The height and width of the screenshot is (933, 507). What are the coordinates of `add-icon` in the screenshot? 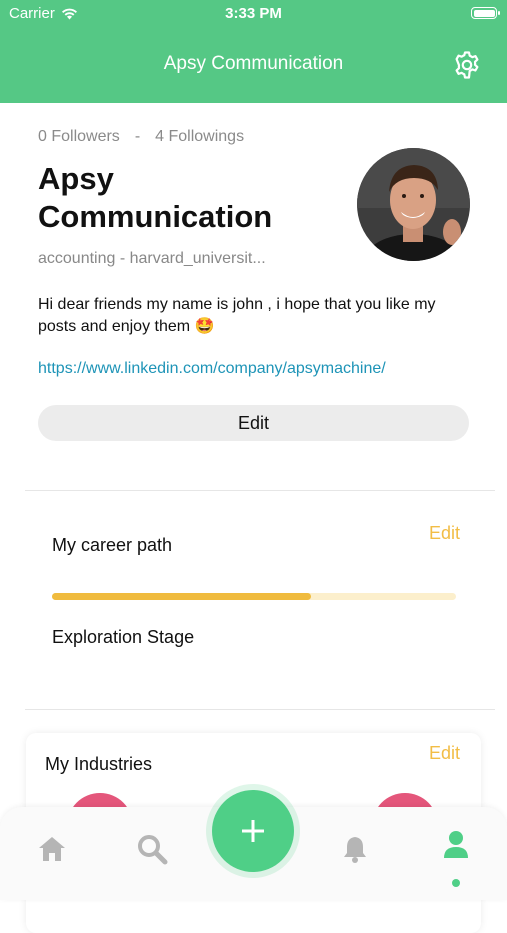 It's located at (253, 831).